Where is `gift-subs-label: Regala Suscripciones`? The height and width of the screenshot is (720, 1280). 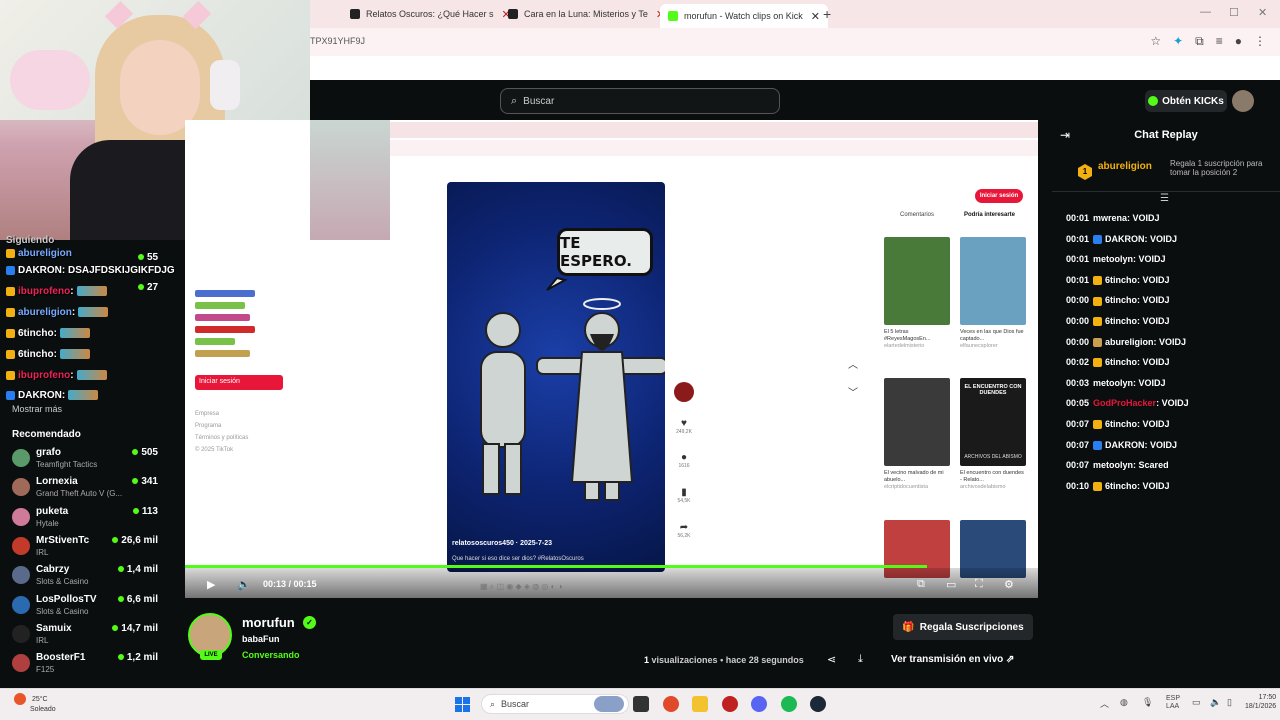 gift-subs-label: Regala Suscripciones is located at coordinates (971, 627).